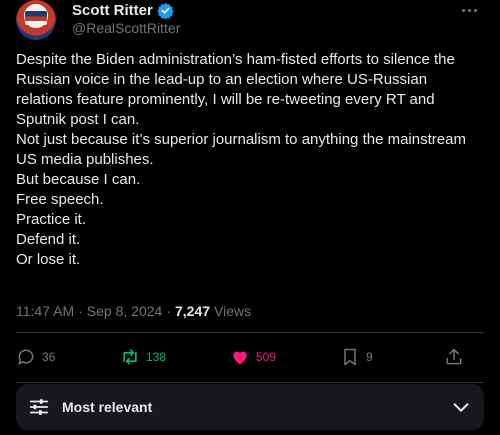 This screenshot has width=500, height=435. I want to click on sliders-icon, so click(39, 407).